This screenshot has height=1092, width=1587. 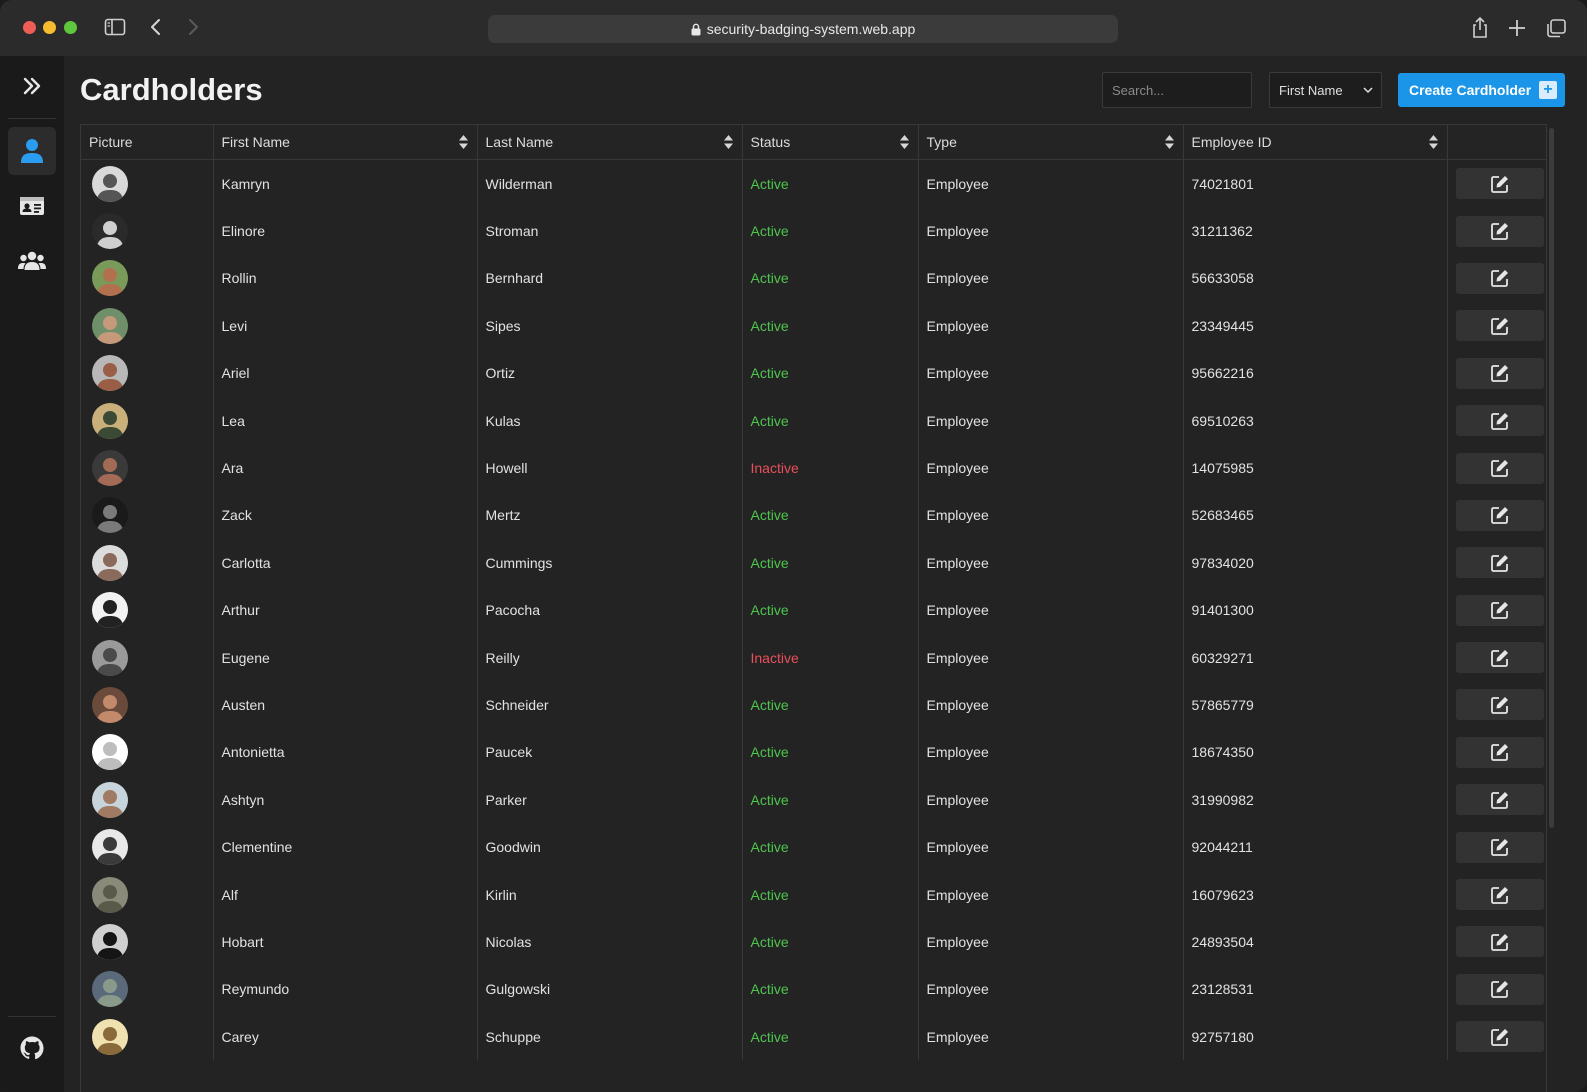 What do you see at coordinates (345, 231) in the screenshot?
I see `first-name-cell: Elinore` at bounding box center [345, 231].